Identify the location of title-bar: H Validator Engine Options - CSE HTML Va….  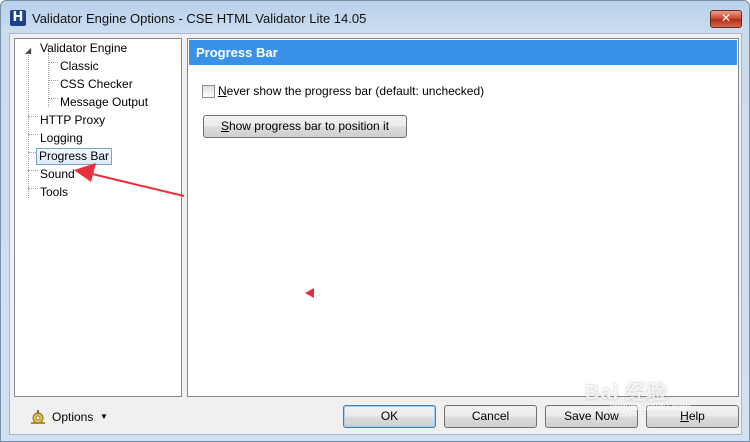
(375, 18).